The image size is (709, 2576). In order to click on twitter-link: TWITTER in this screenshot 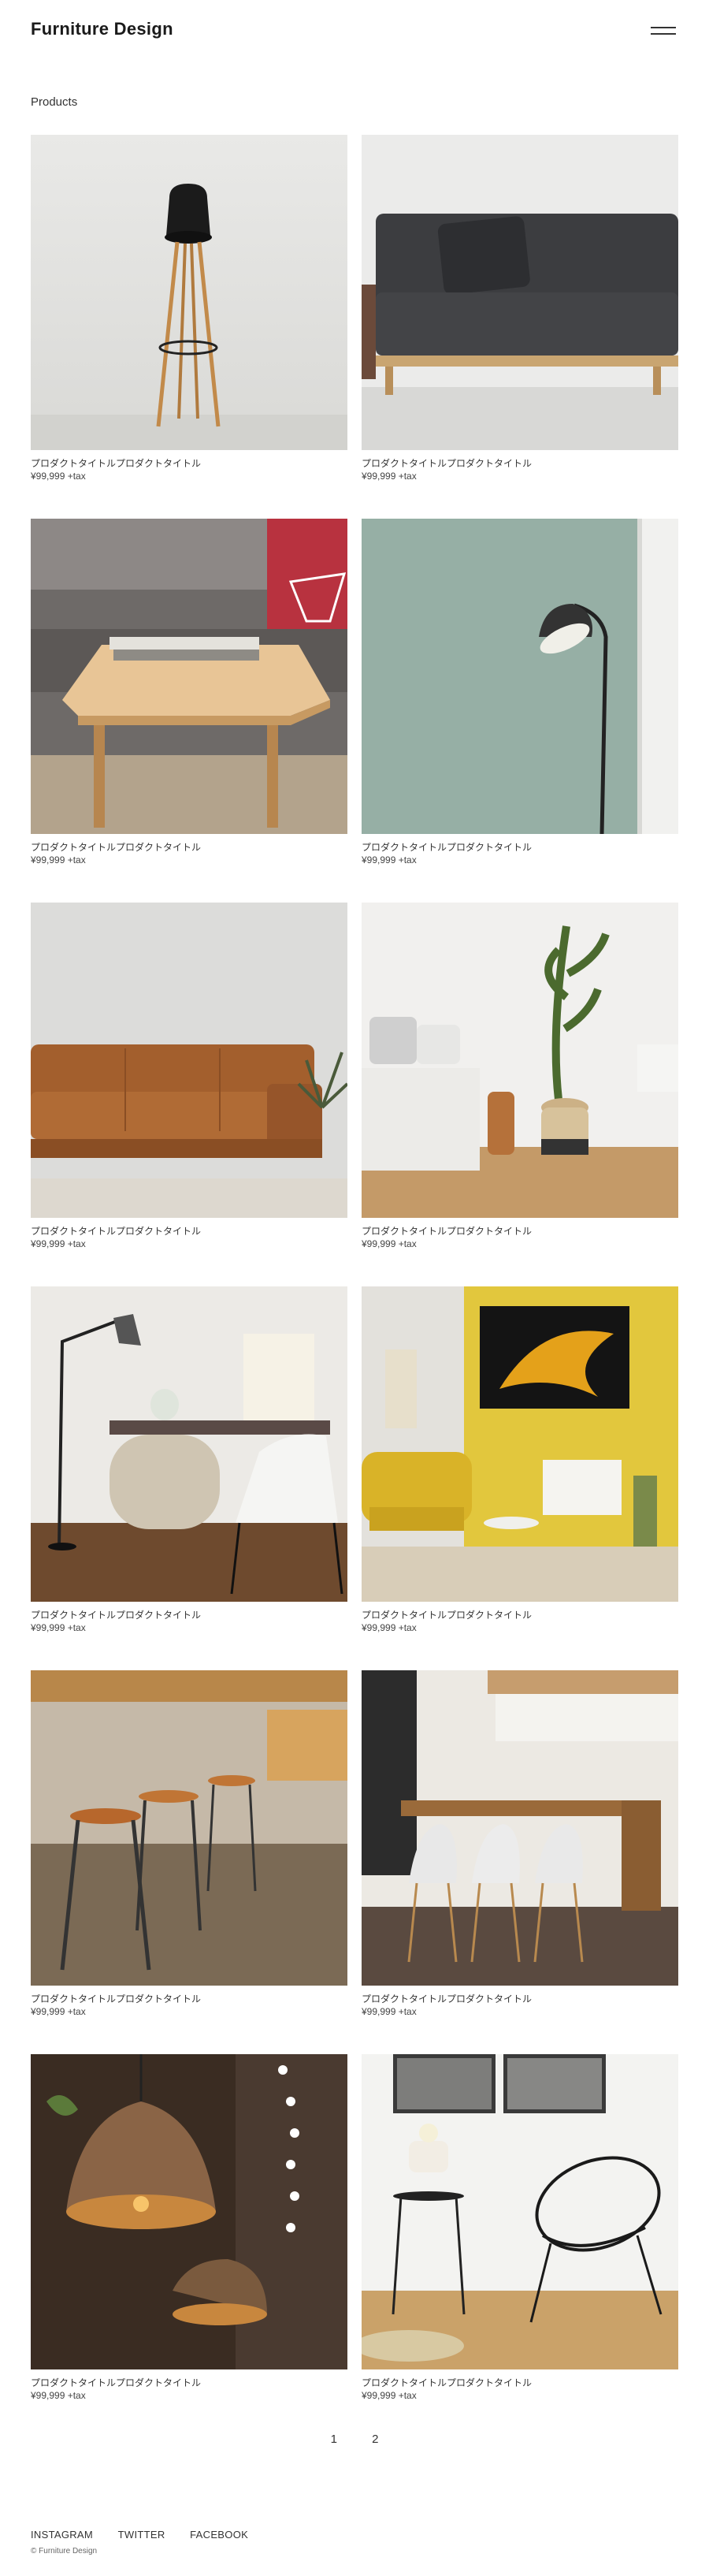, I will do `click(141, 2535)`.